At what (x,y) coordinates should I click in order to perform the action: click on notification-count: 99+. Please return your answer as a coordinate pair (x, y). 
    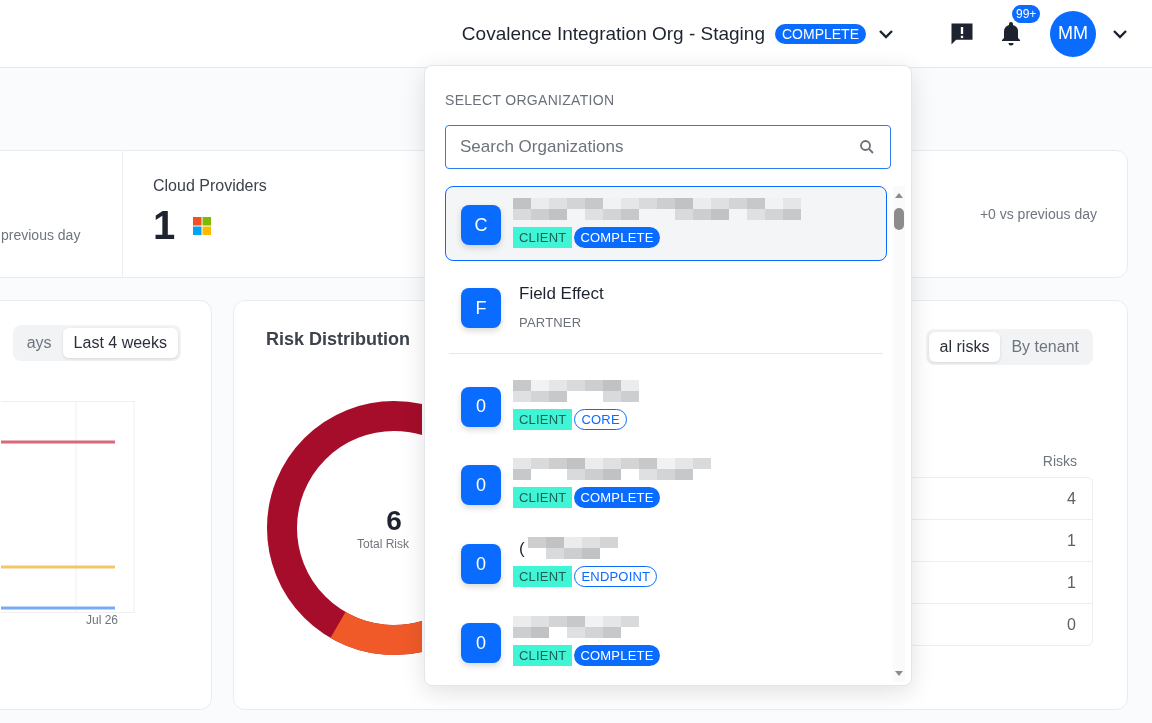
    Looking at the image, I should click on (1026, 13).